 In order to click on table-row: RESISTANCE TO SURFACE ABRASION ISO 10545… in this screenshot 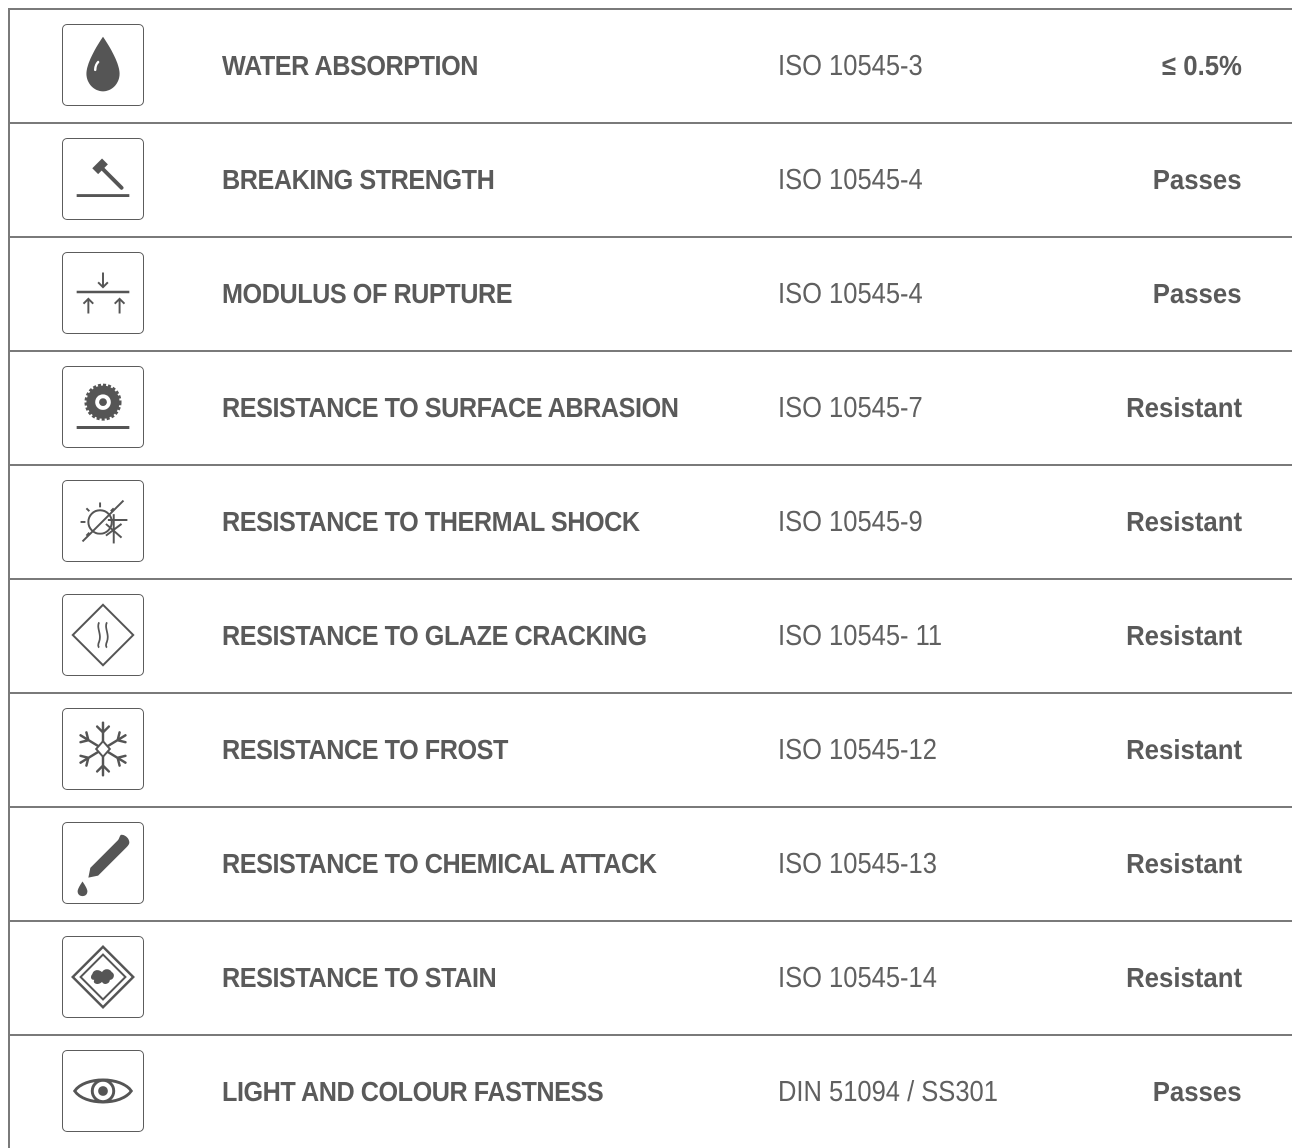, I will do `click(651, 409)`.